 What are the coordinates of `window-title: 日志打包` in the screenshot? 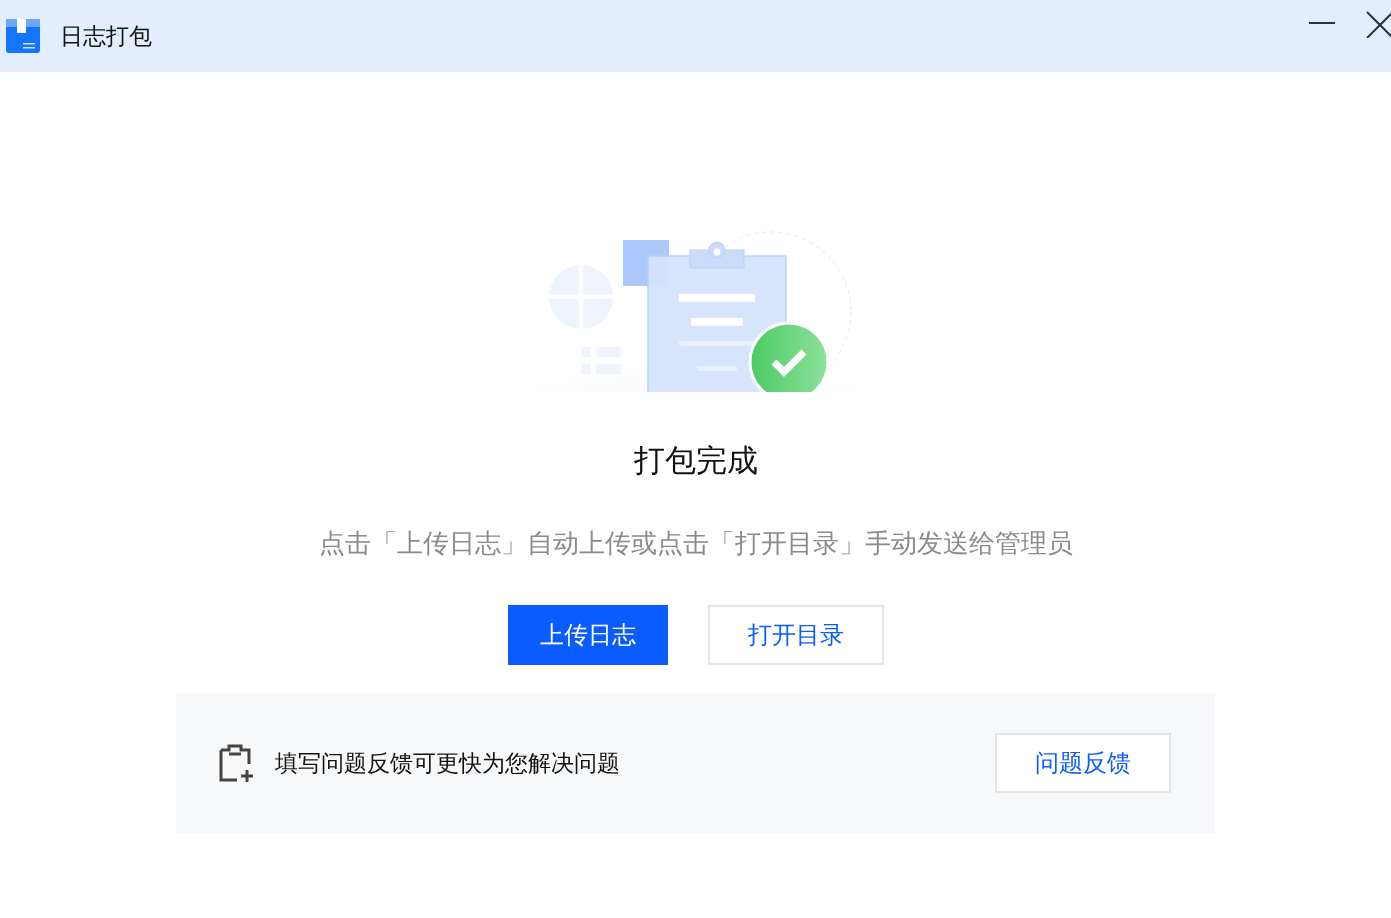 It's located at (106, 36).